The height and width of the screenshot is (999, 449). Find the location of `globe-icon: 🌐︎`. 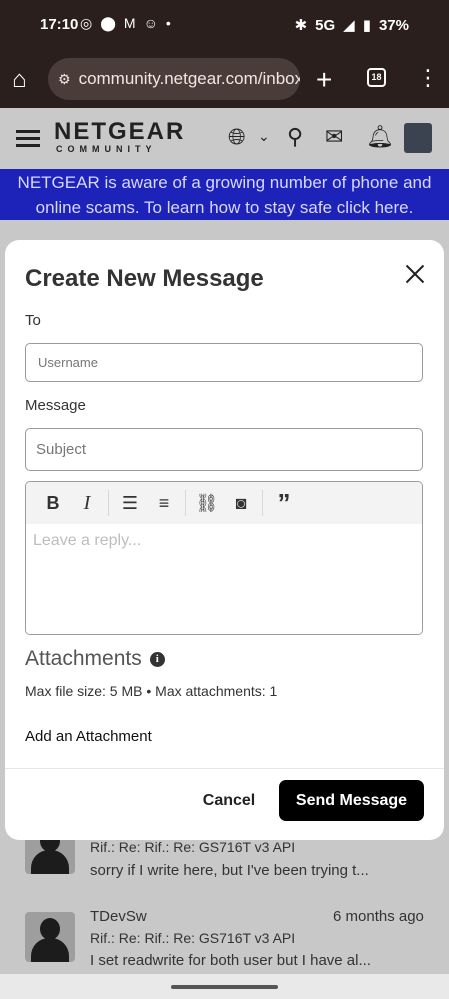

globe-icon: 🌐︎ is located at coordinates (237, 137).